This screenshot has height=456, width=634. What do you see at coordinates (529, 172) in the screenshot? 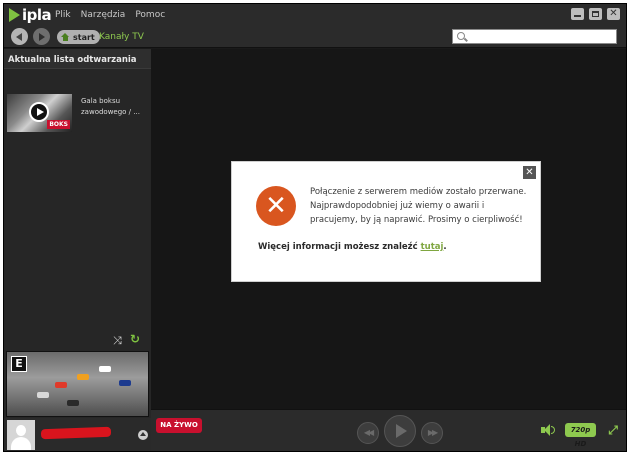
I see `dialog-close-icon: ✕` at bounding box center [529, 172].